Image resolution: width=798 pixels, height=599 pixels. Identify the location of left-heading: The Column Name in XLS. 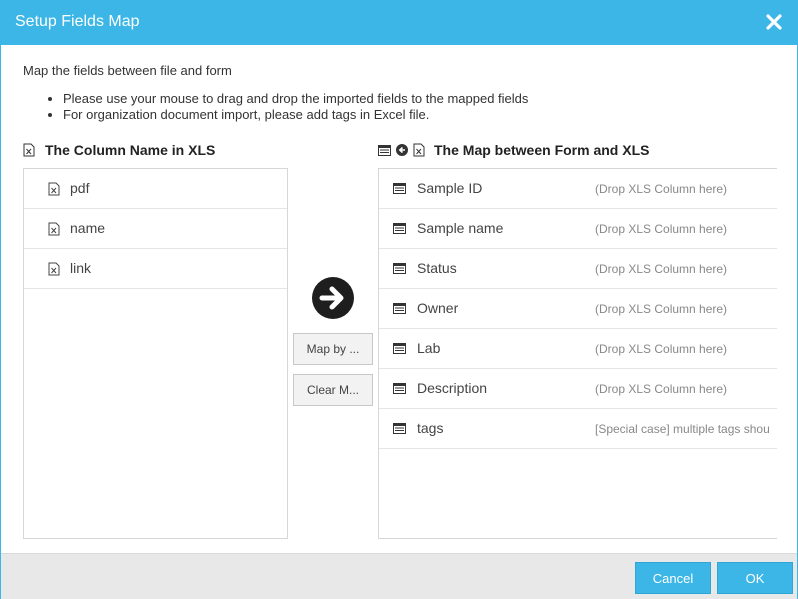
(119, 150).